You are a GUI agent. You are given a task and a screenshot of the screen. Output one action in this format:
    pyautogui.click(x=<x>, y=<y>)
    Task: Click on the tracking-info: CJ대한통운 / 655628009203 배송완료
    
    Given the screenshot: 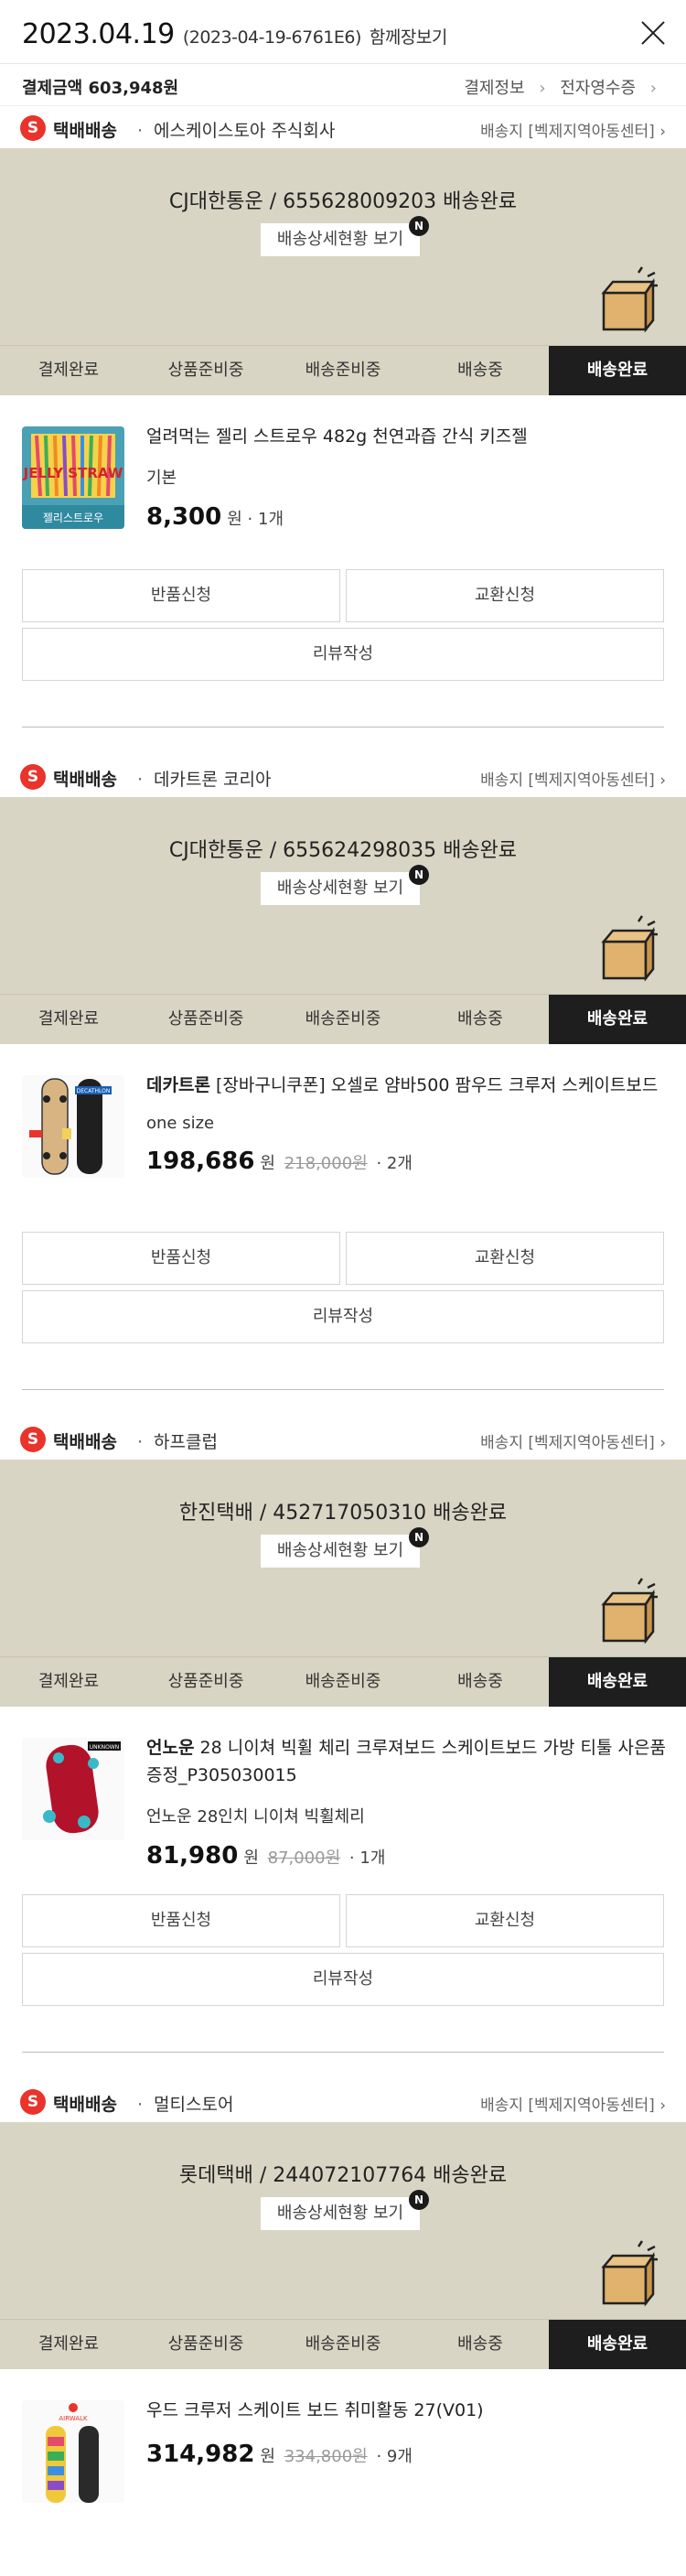 What is the action you would take?
    pyautogui.click(x=343, y=201)
    